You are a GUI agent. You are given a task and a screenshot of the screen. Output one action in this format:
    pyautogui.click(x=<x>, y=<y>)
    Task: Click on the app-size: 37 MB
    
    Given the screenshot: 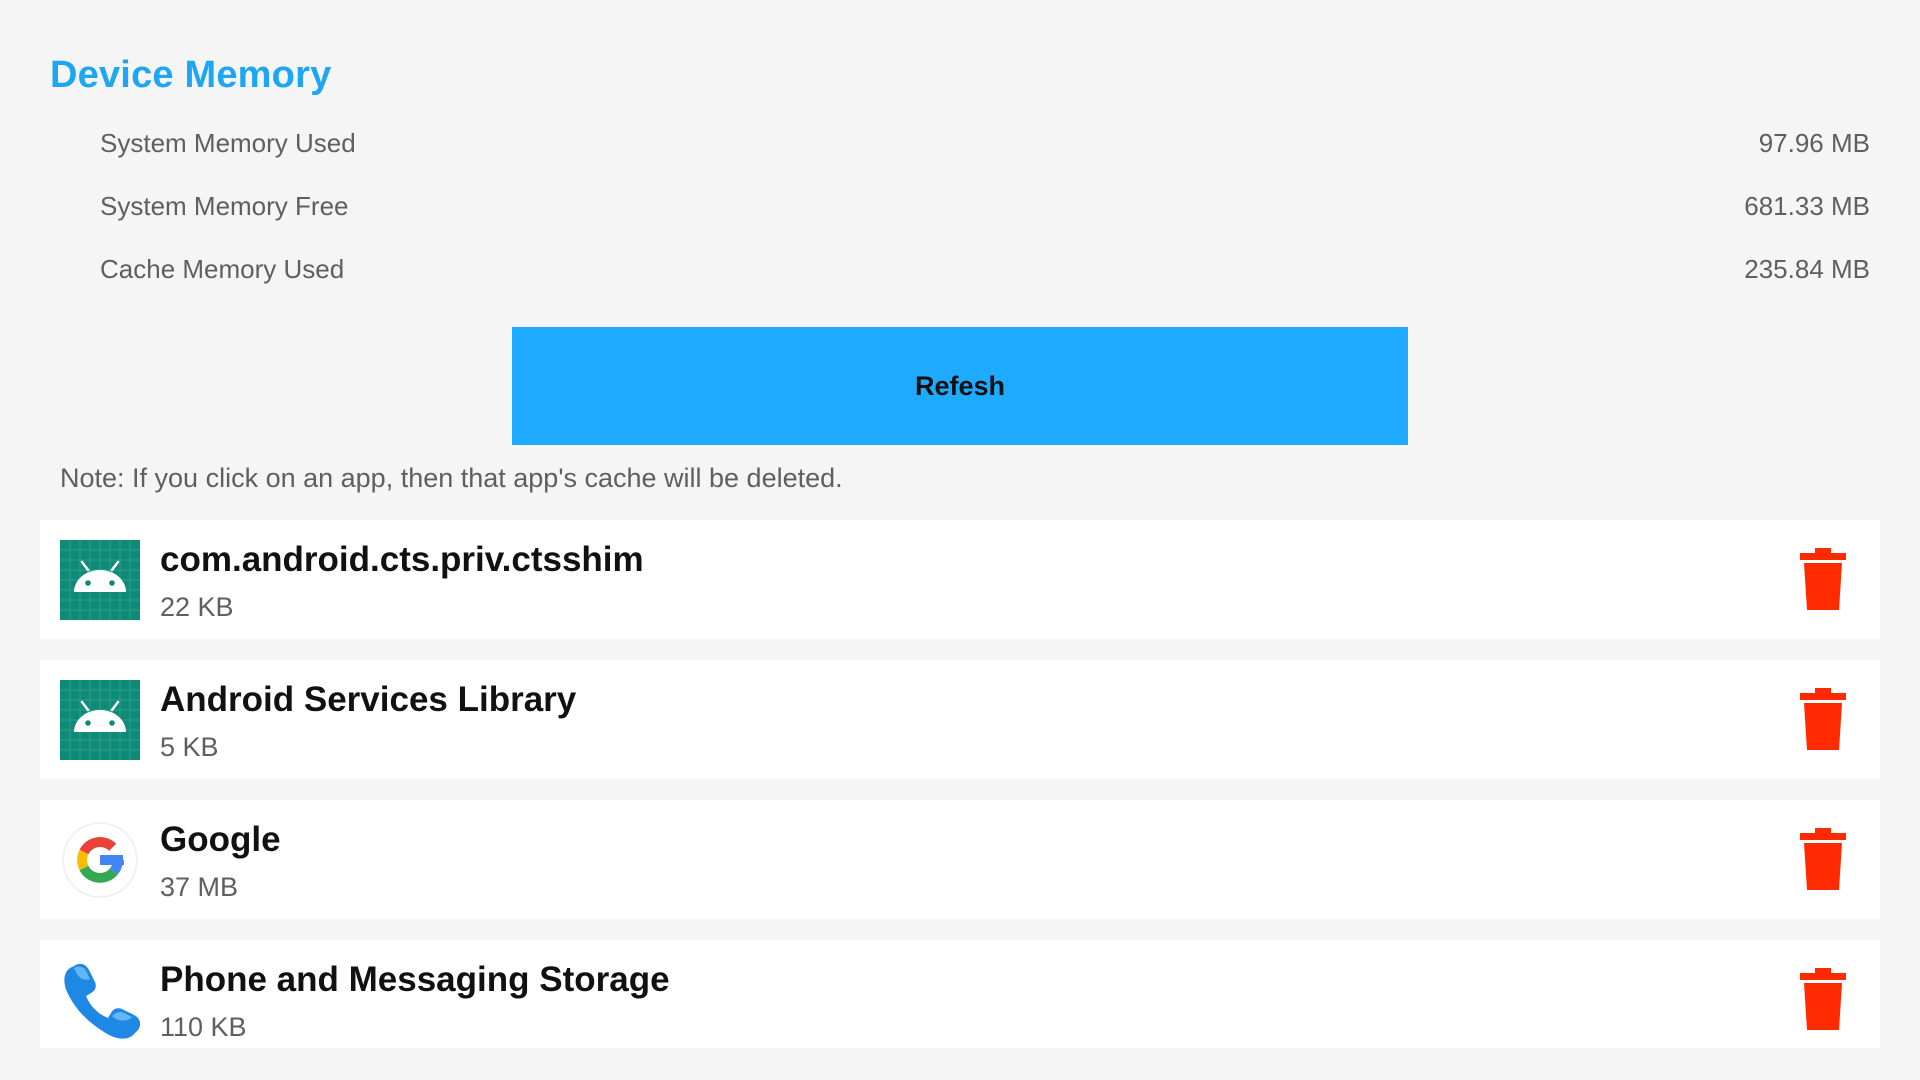 What is the action you would take?
    pyautogui.click(x=199, y=887)
    